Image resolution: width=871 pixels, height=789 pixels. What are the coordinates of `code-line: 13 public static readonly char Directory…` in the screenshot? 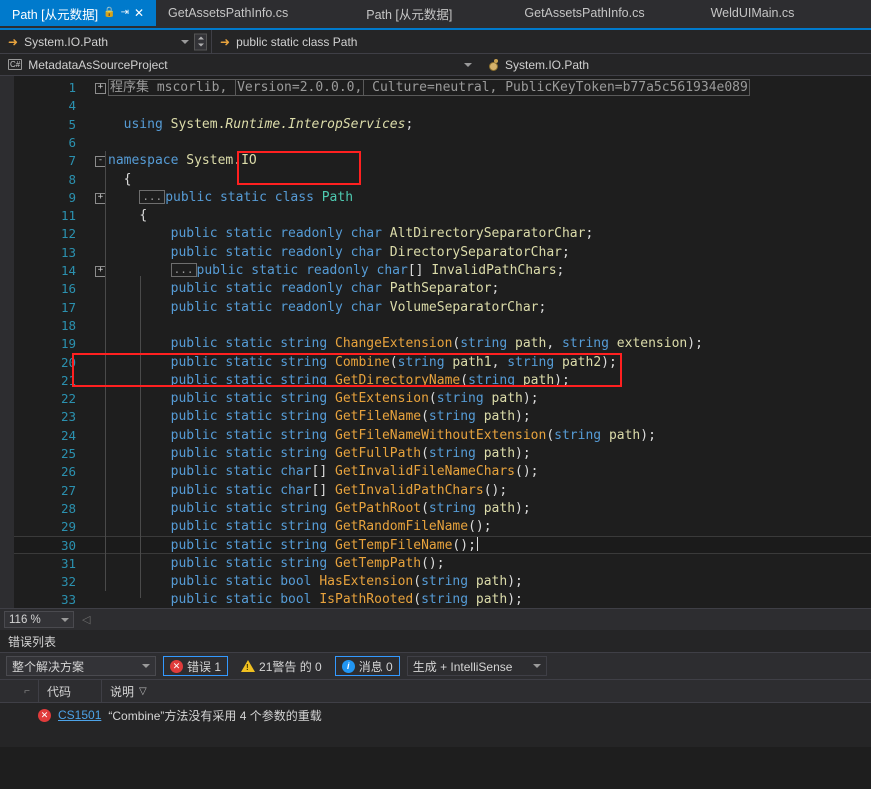 It's located at (435, 253).